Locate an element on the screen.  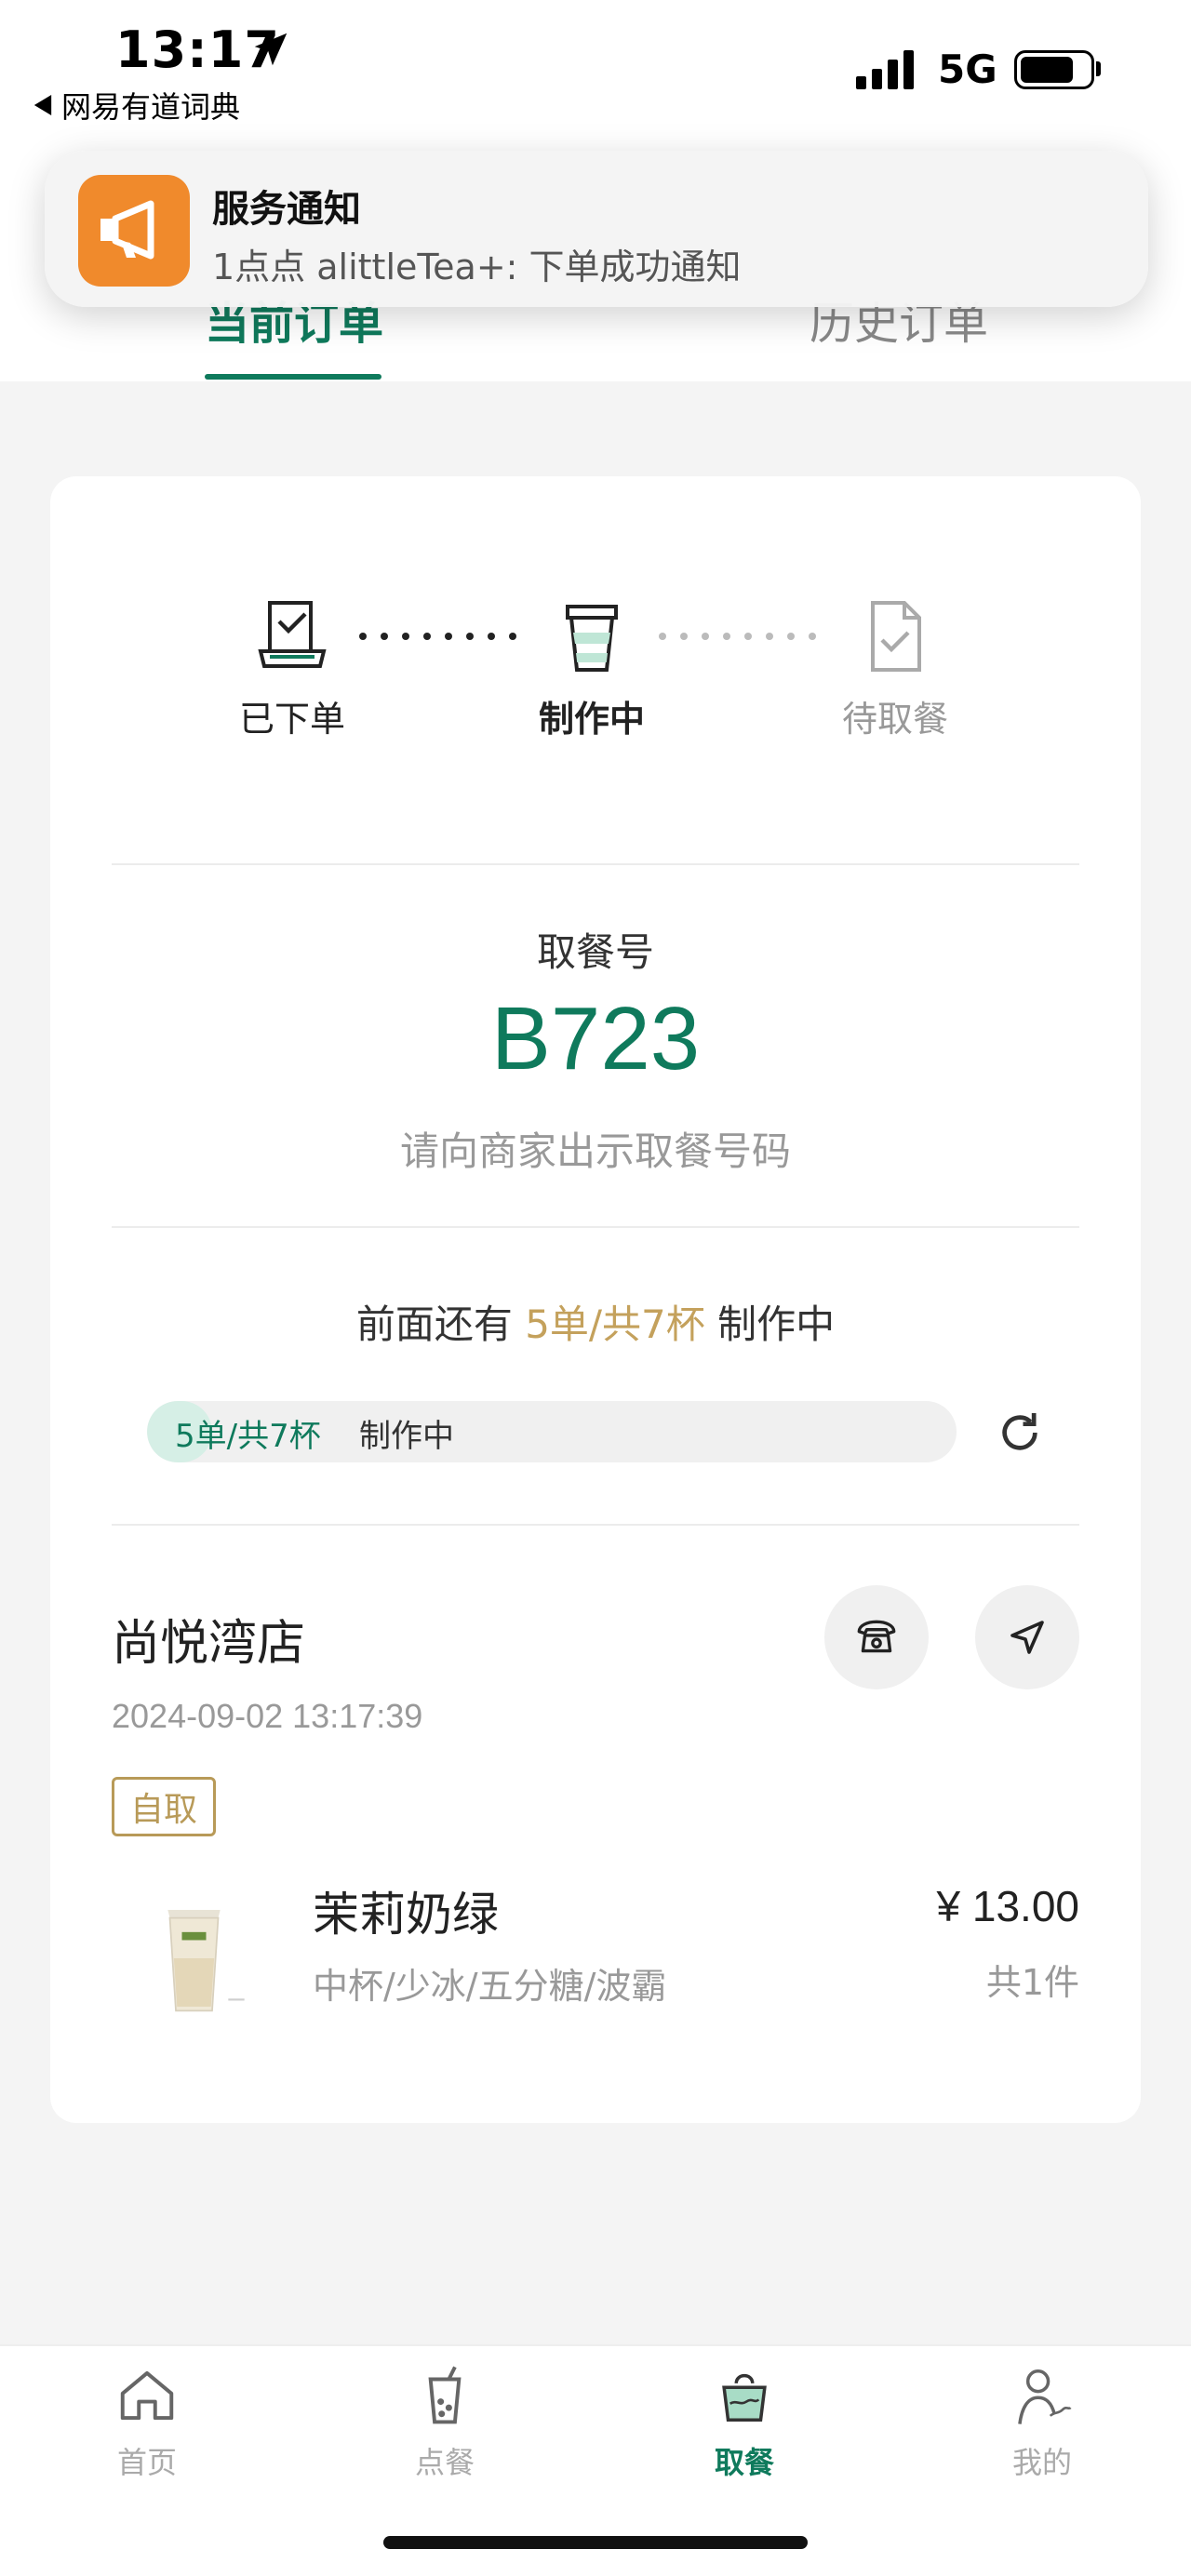
product-options: 中杯/少冰/五分糖/波霸 is located at coordinates (490, 1986).